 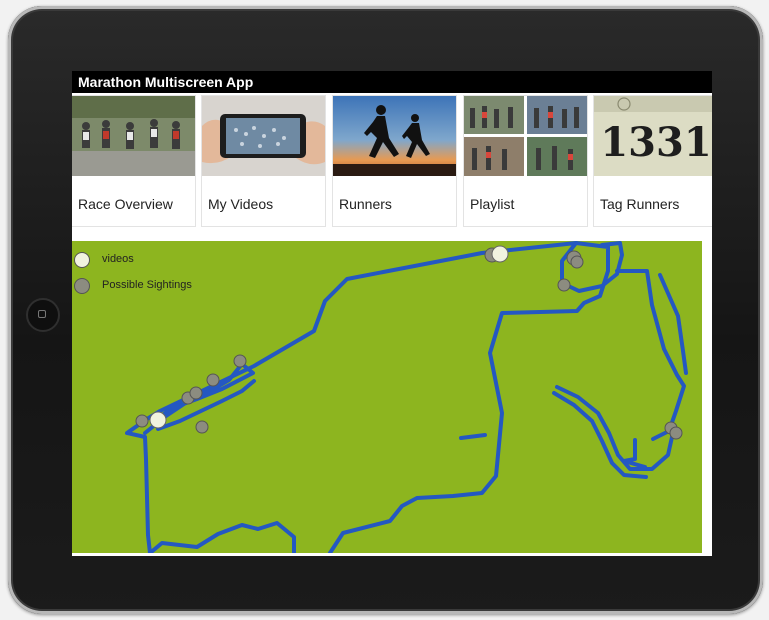 I want to click on tile-playlist: Playlist, so click(x=525, y=161).